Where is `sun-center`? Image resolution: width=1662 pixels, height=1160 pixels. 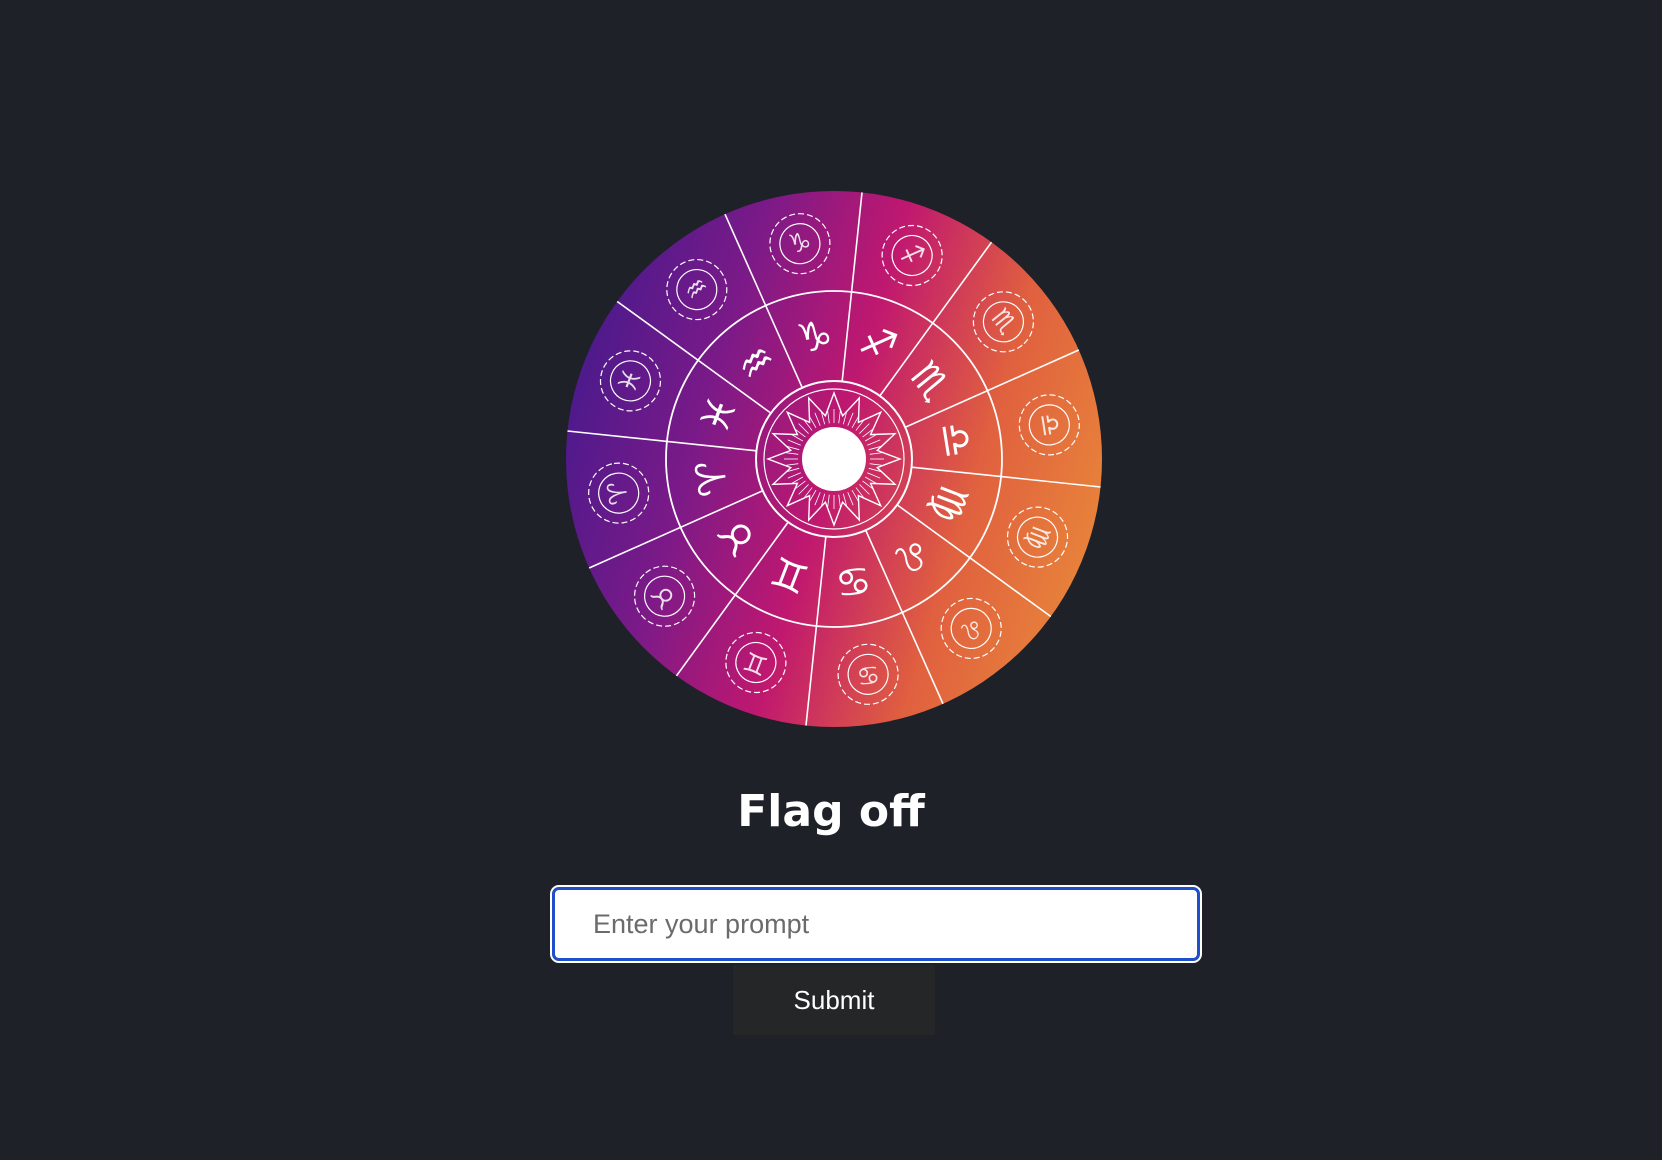
sun-center is located at coordinates (834, 459).